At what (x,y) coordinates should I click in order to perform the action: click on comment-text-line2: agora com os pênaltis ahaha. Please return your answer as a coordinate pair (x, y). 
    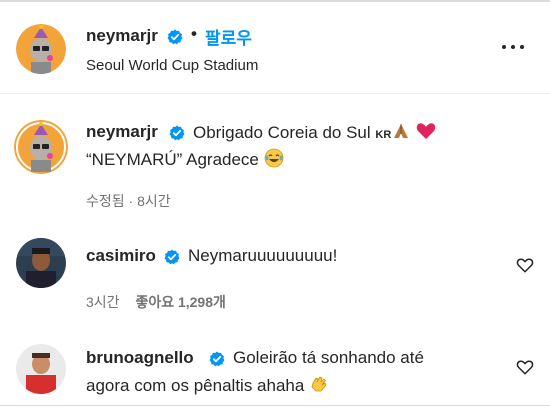
    Looking at the image, I should click on (207, 386).